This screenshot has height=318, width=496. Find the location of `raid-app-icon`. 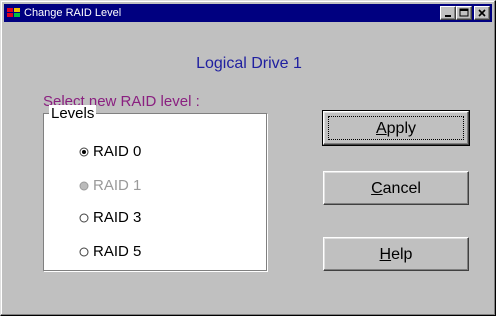

raid-app-icon is located at coordinates (13, 12).